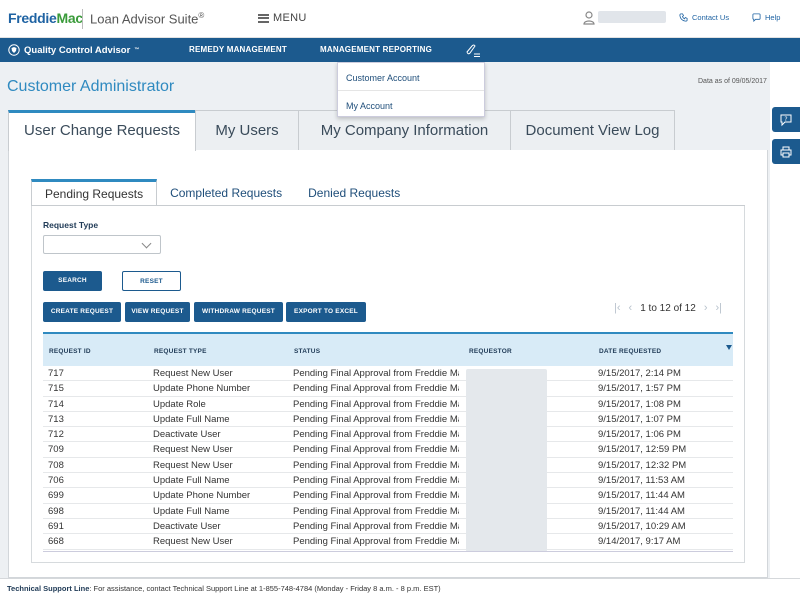 The width and height of the screenshot is (800, 598). Describe the element at coordinates (756, 17) in the screenshot. I see `help-bubble-icon` at that location.